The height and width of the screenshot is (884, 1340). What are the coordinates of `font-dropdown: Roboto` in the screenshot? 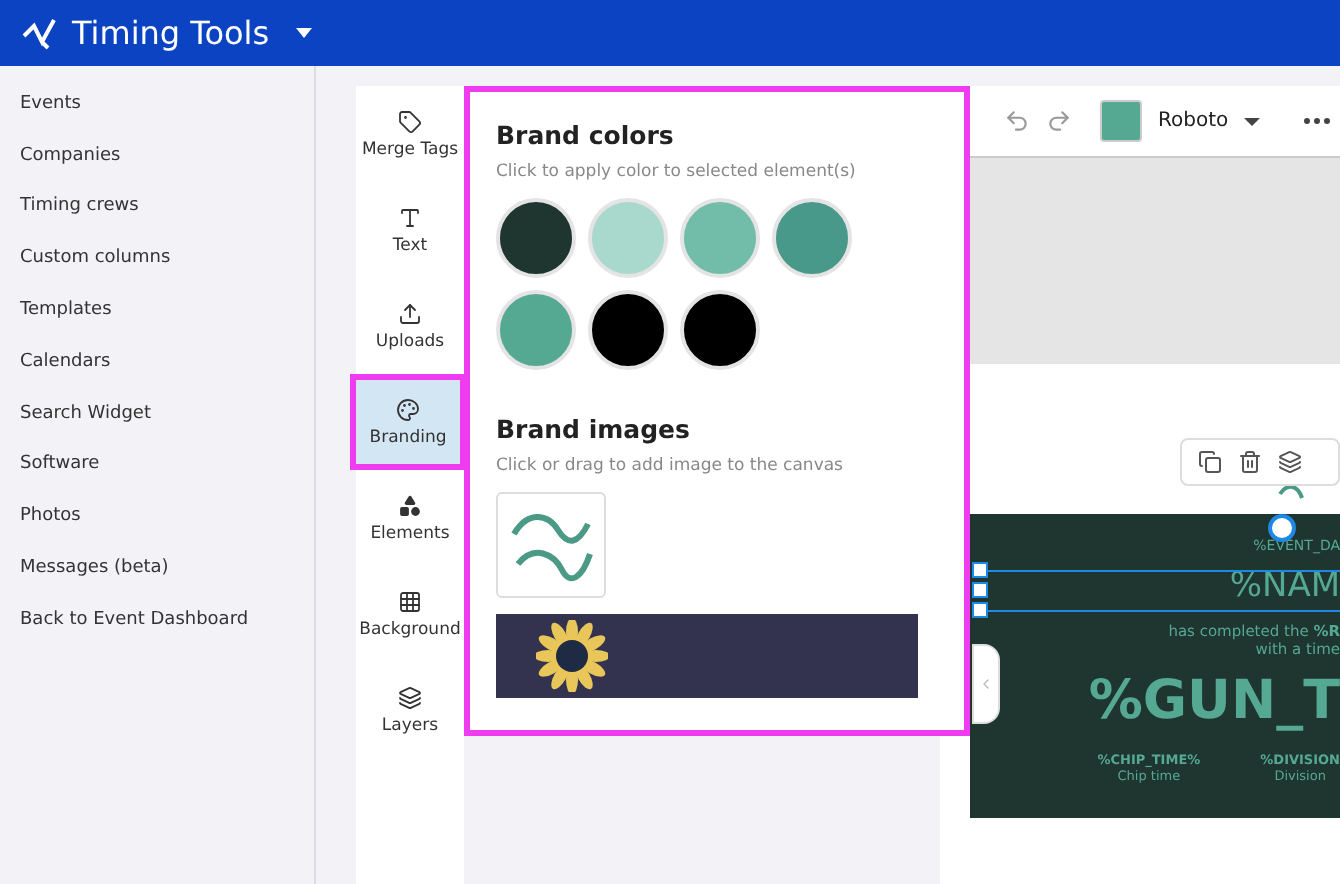 It's located at (1209, 121).